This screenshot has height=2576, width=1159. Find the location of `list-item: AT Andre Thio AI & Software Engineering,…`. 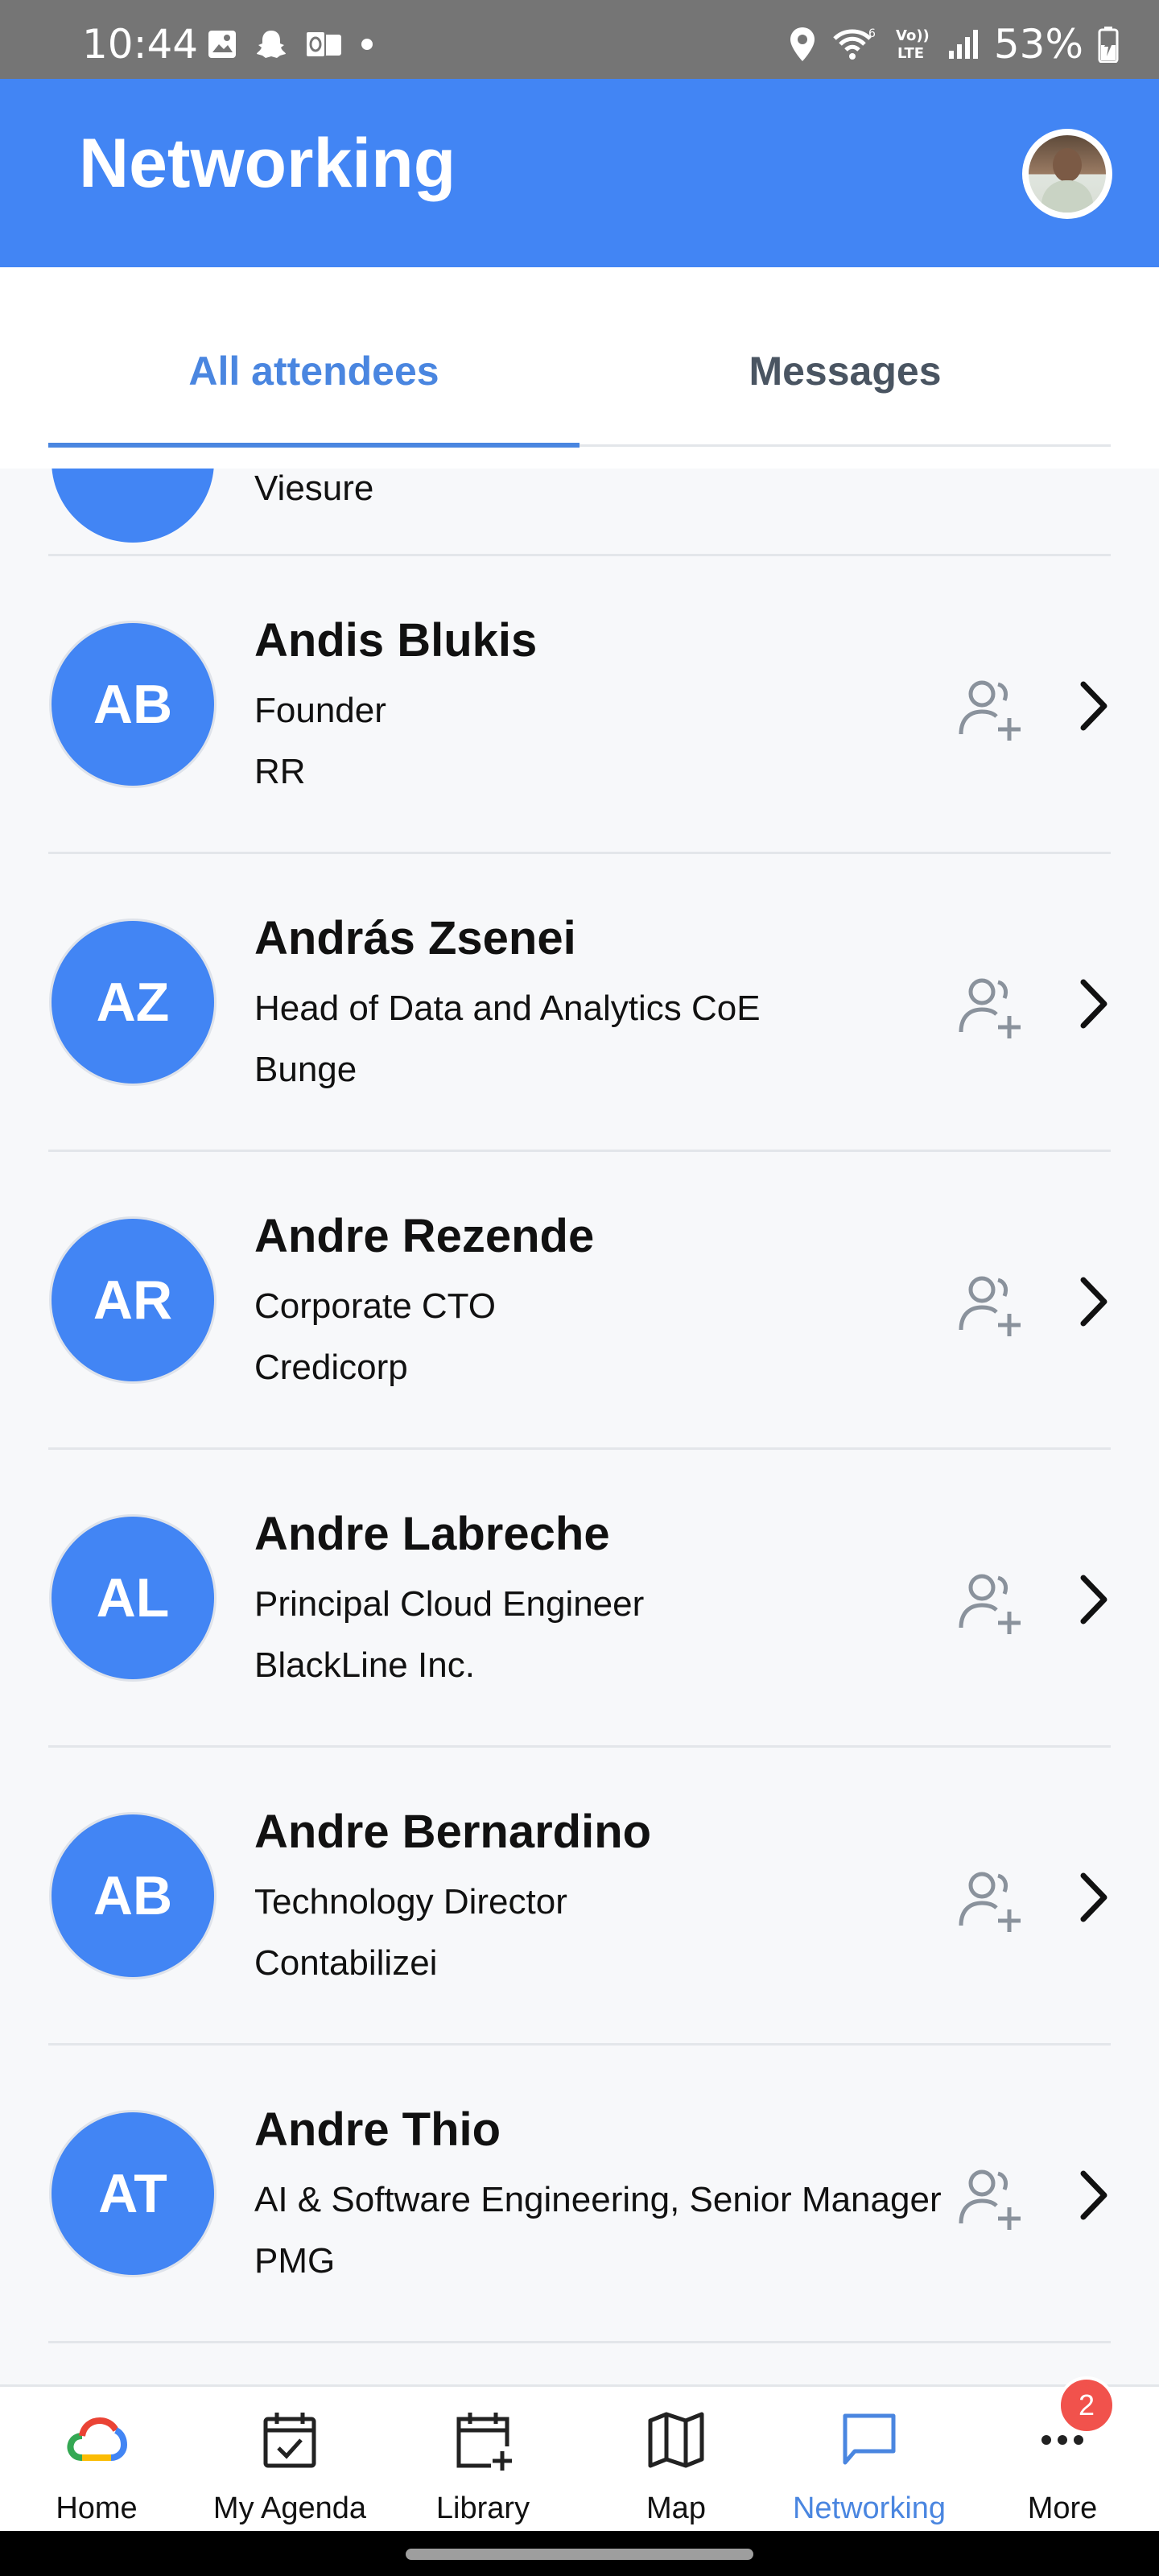

list-item: AT Andre Thio AI & Software Engineering,… is located at coordinates (579, 2194).